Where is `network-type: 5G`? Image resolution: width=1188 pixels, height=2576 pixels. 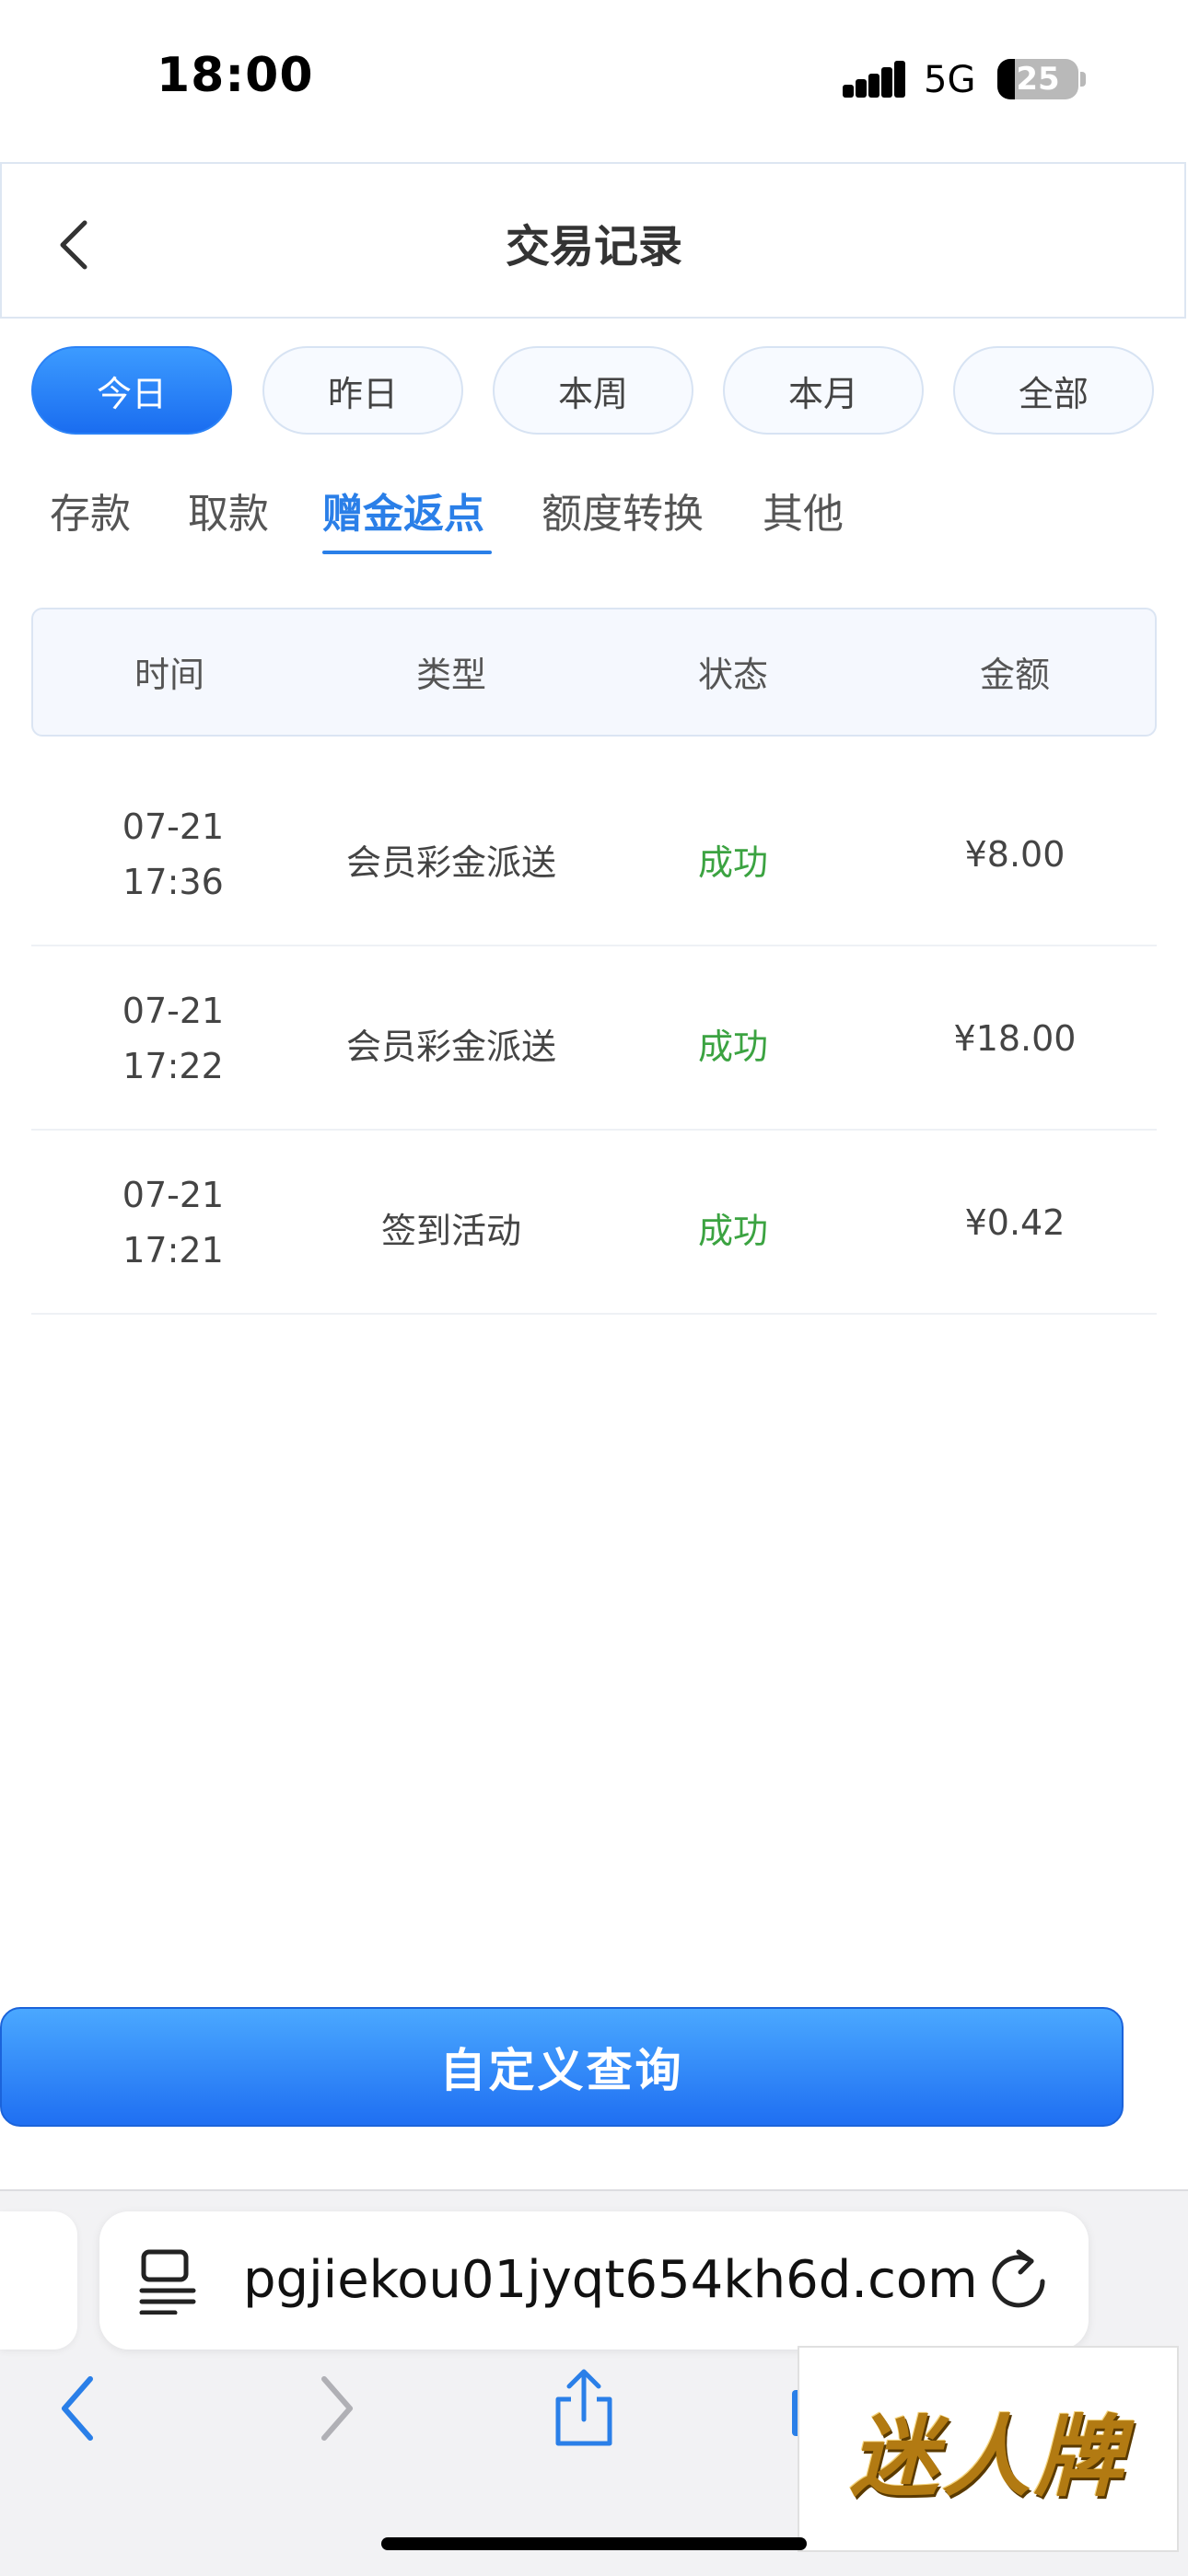 network-type: 5G is located at coordinates (950, 80).